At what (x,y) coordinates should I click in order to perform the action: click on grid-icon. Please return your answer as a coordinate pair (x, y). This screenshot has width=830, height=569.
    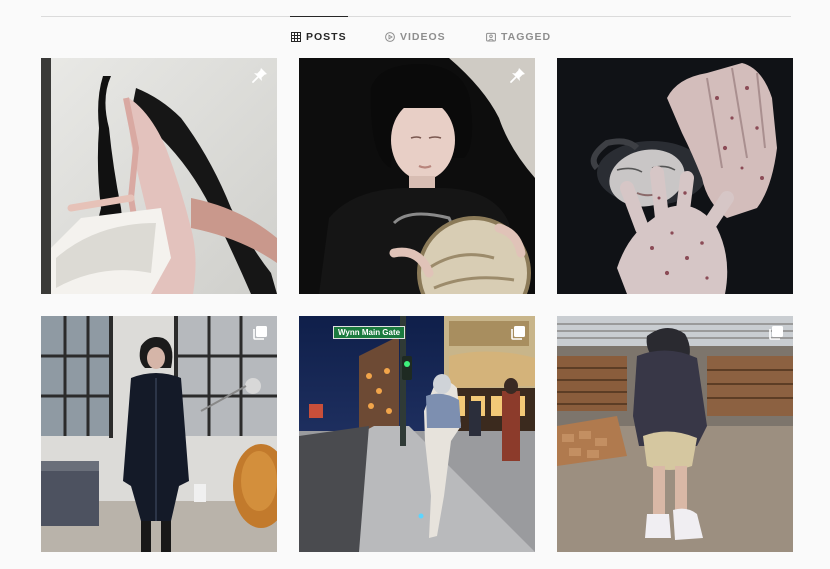
    Looking at the image, I should click on (296, 37).